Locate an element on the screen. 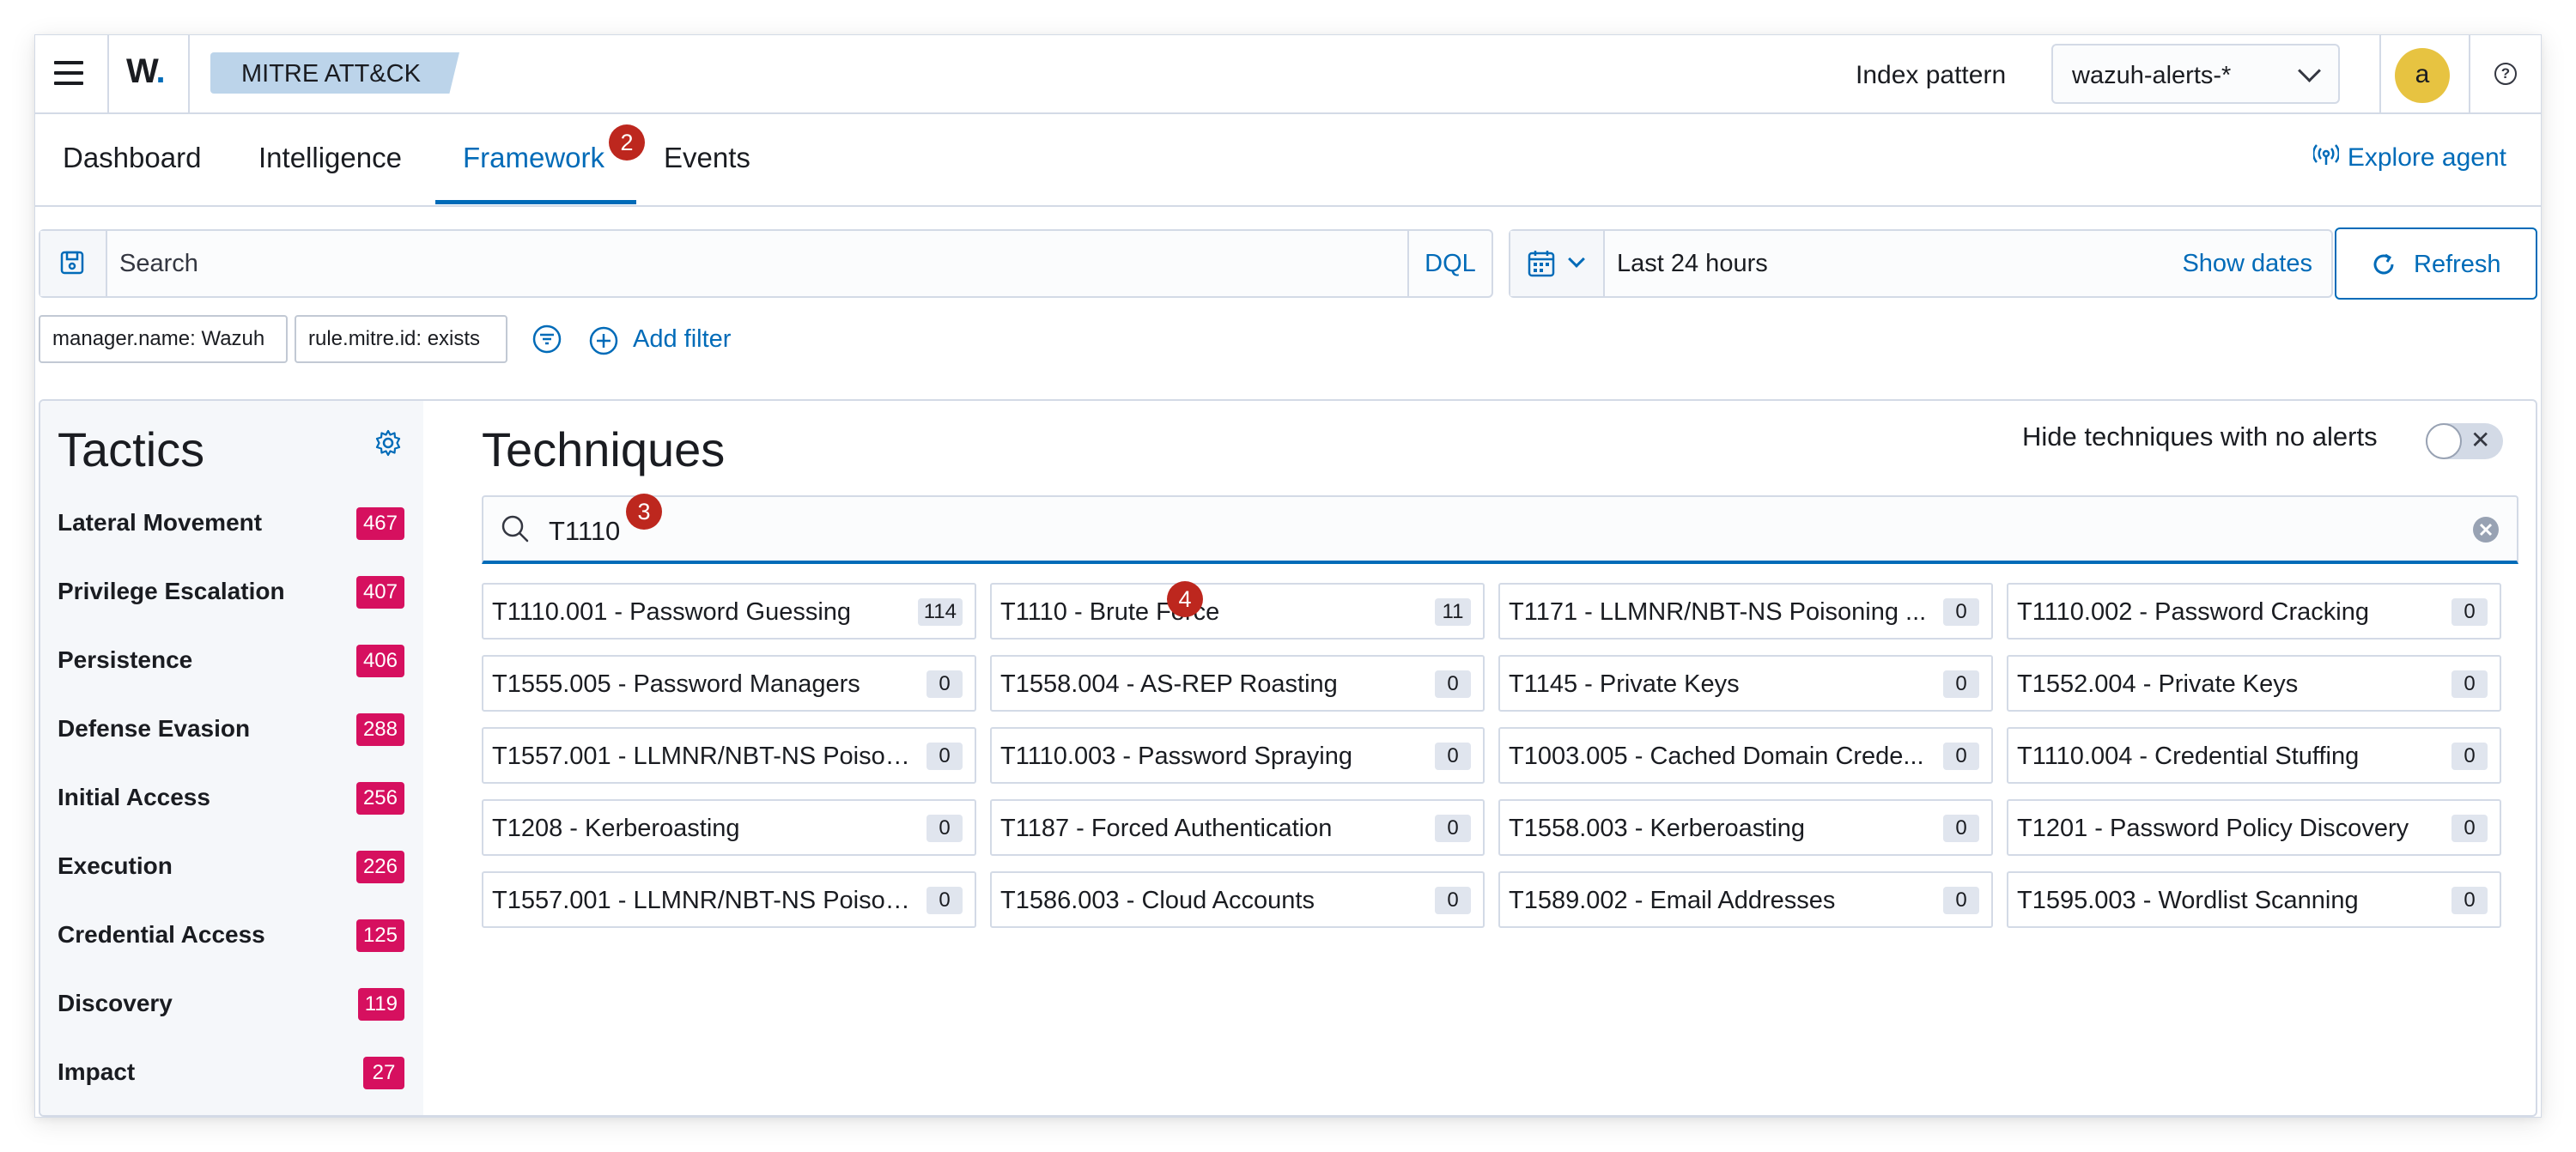 The height and width of the screenshot is (1152, 2576). query-bar: Search DQL is located at coordinates (766, 264).